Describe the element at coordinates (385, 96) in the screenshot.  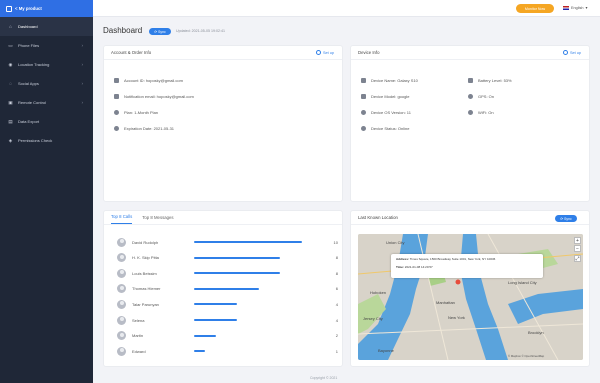
I see `device-model-row: Device Model: google` at that location.